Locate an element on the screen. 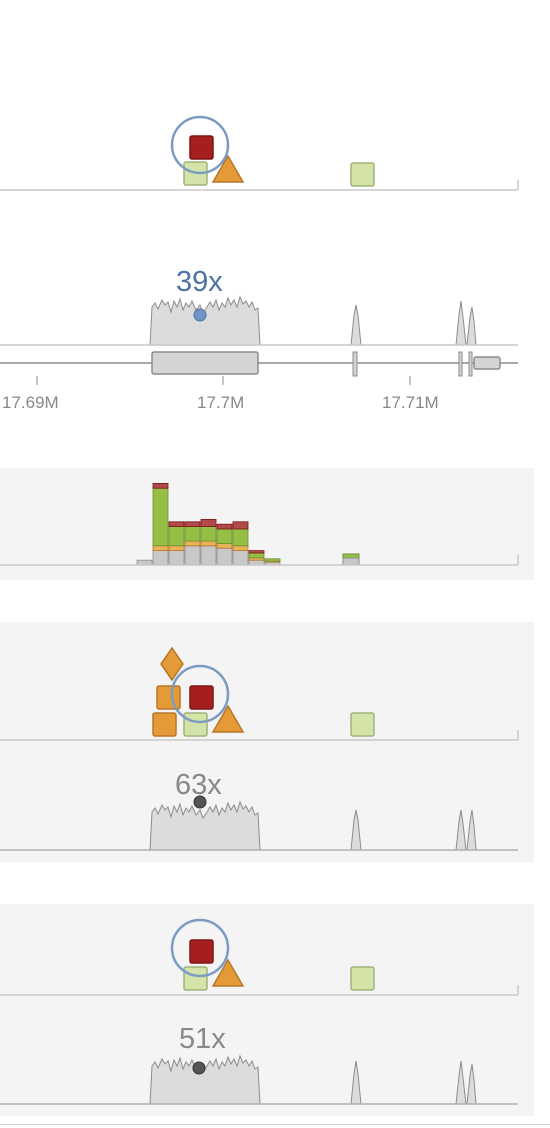 This screenshot has width=550, height=1128. variant-histogram-panel is located at coordinates (267, 524).